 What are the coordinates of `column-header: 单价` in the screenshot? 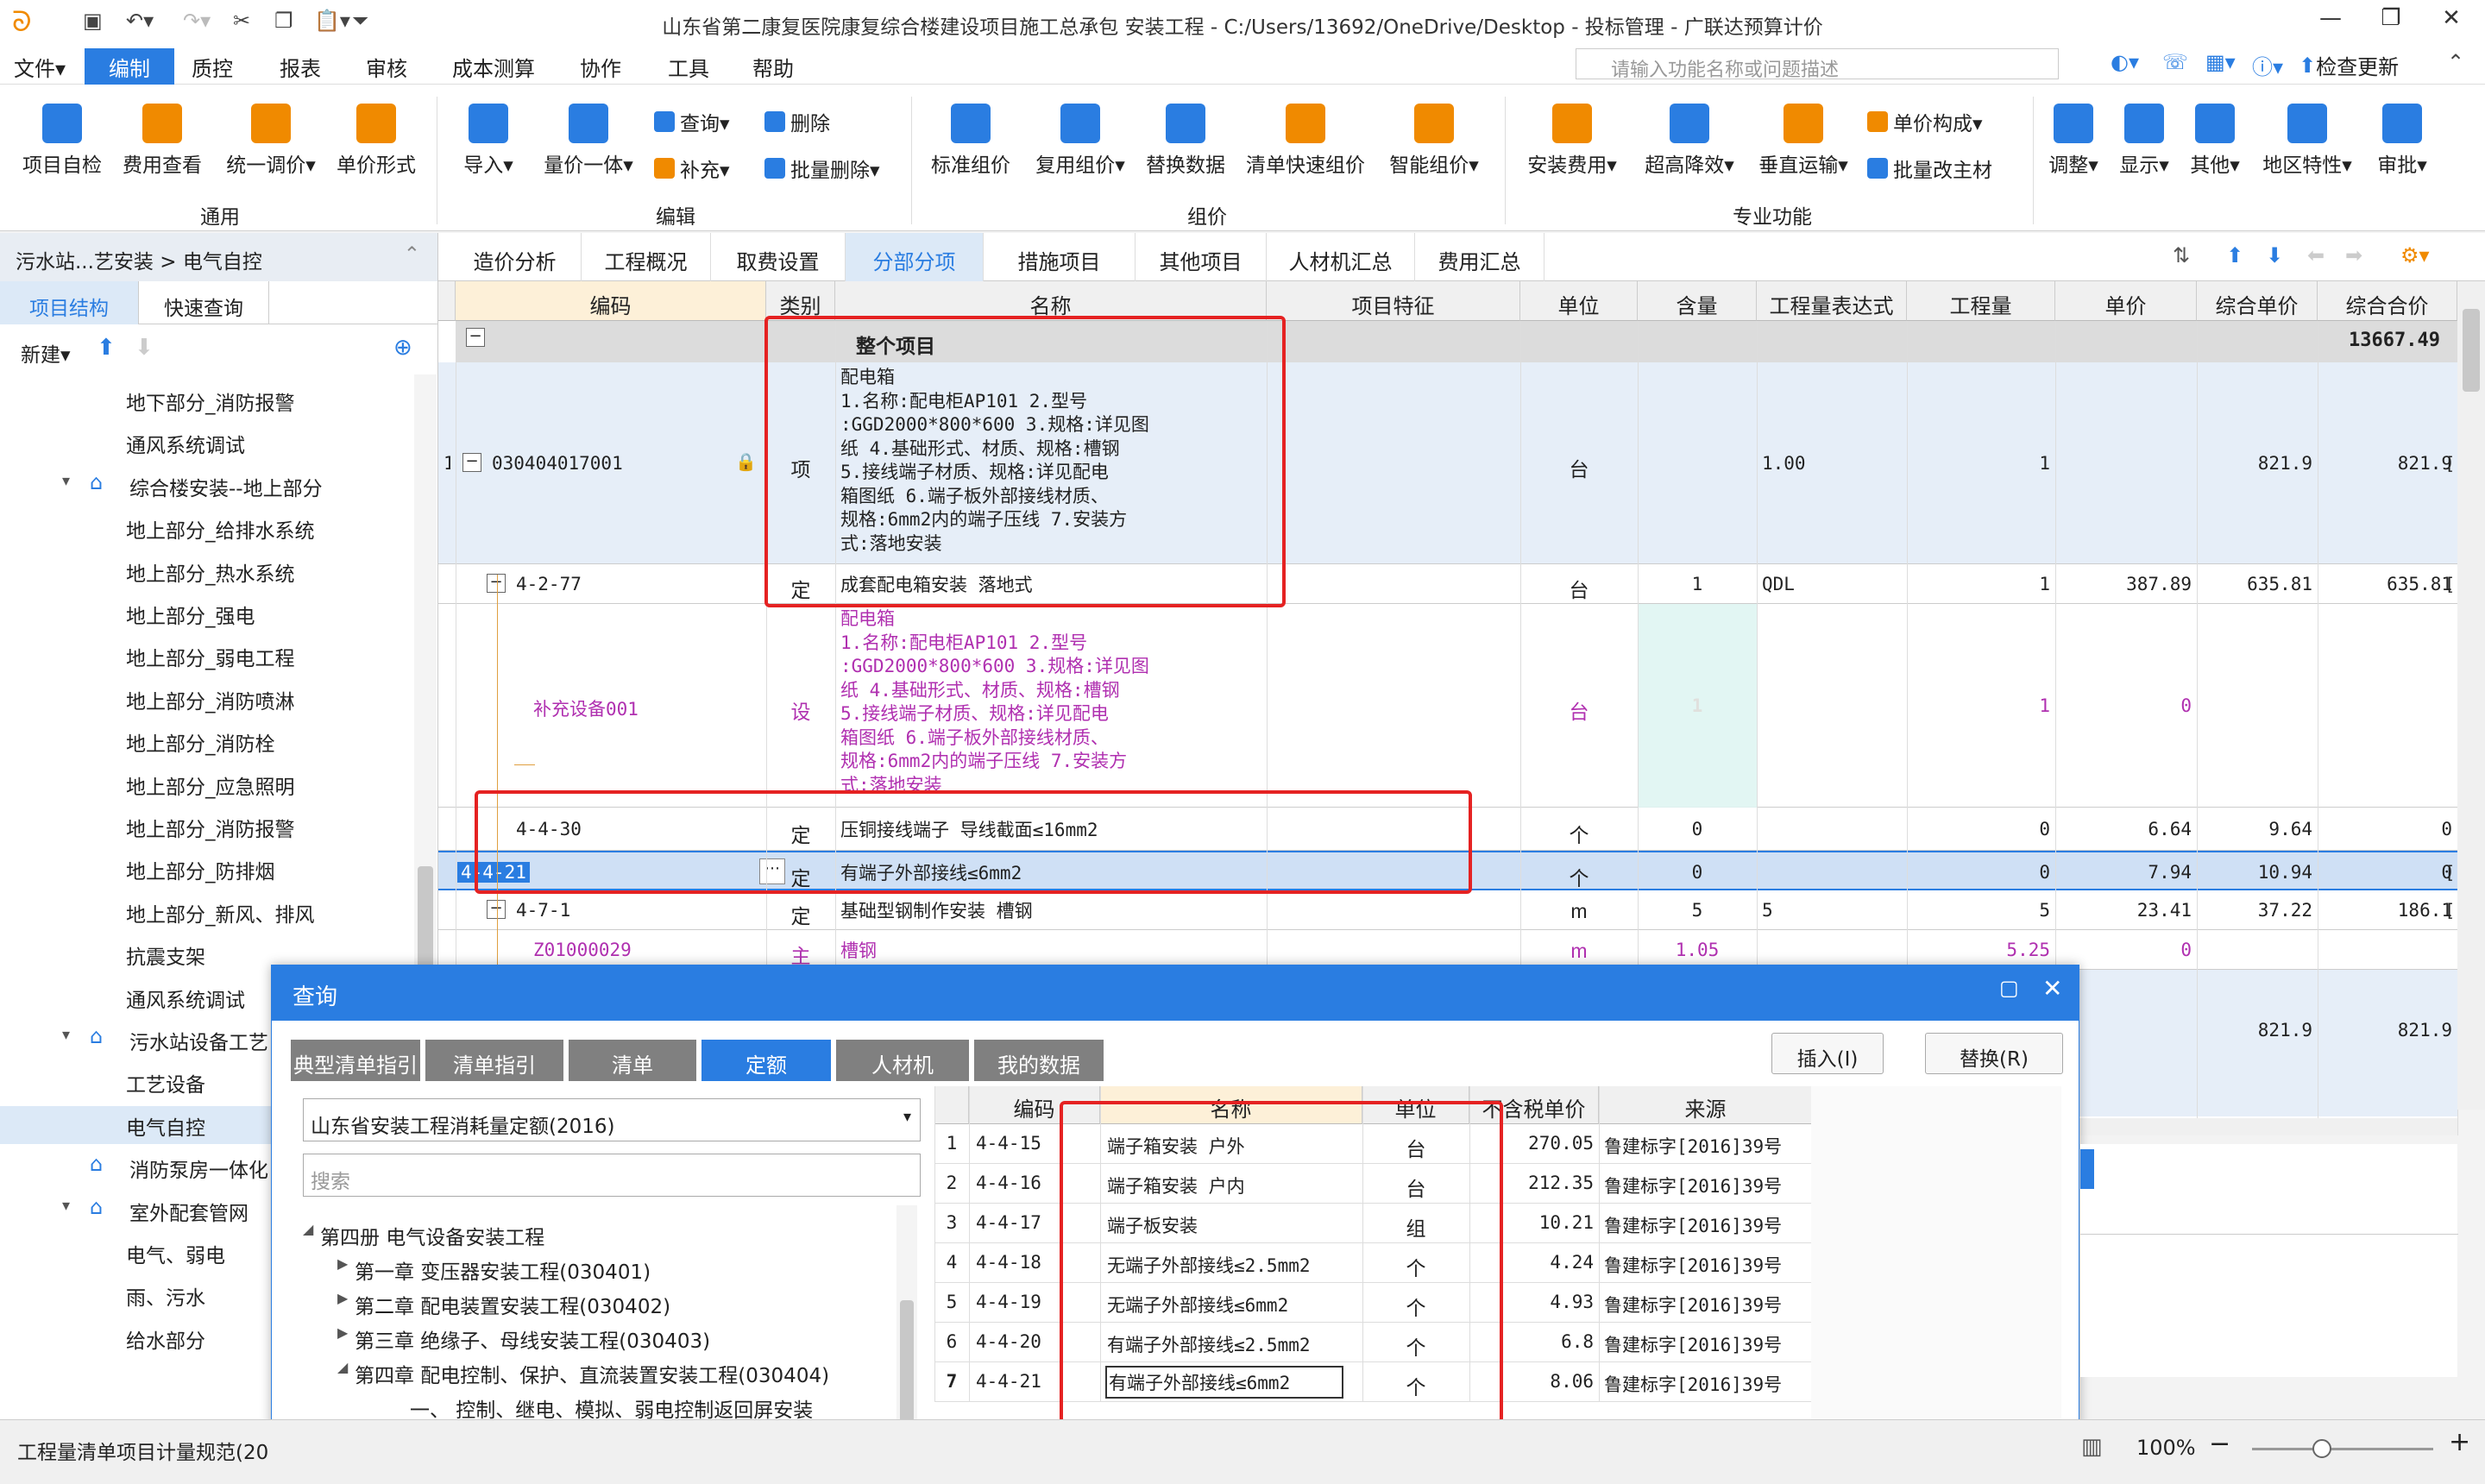 It's located at (2126, 301).